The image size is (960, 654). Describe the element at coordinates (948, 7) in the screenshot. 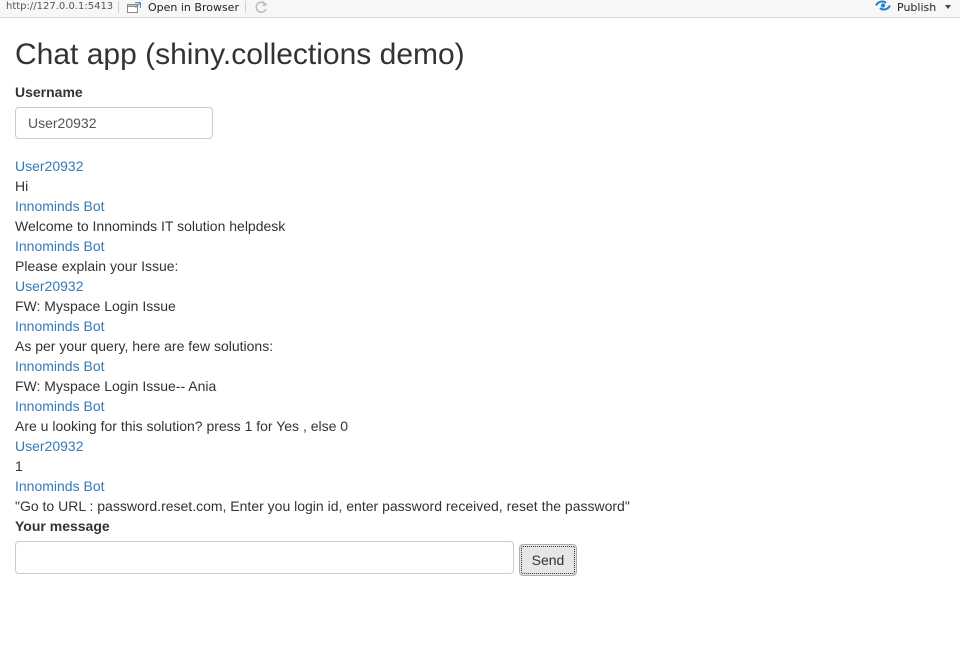

I see `chevron-down-icon` at that location.